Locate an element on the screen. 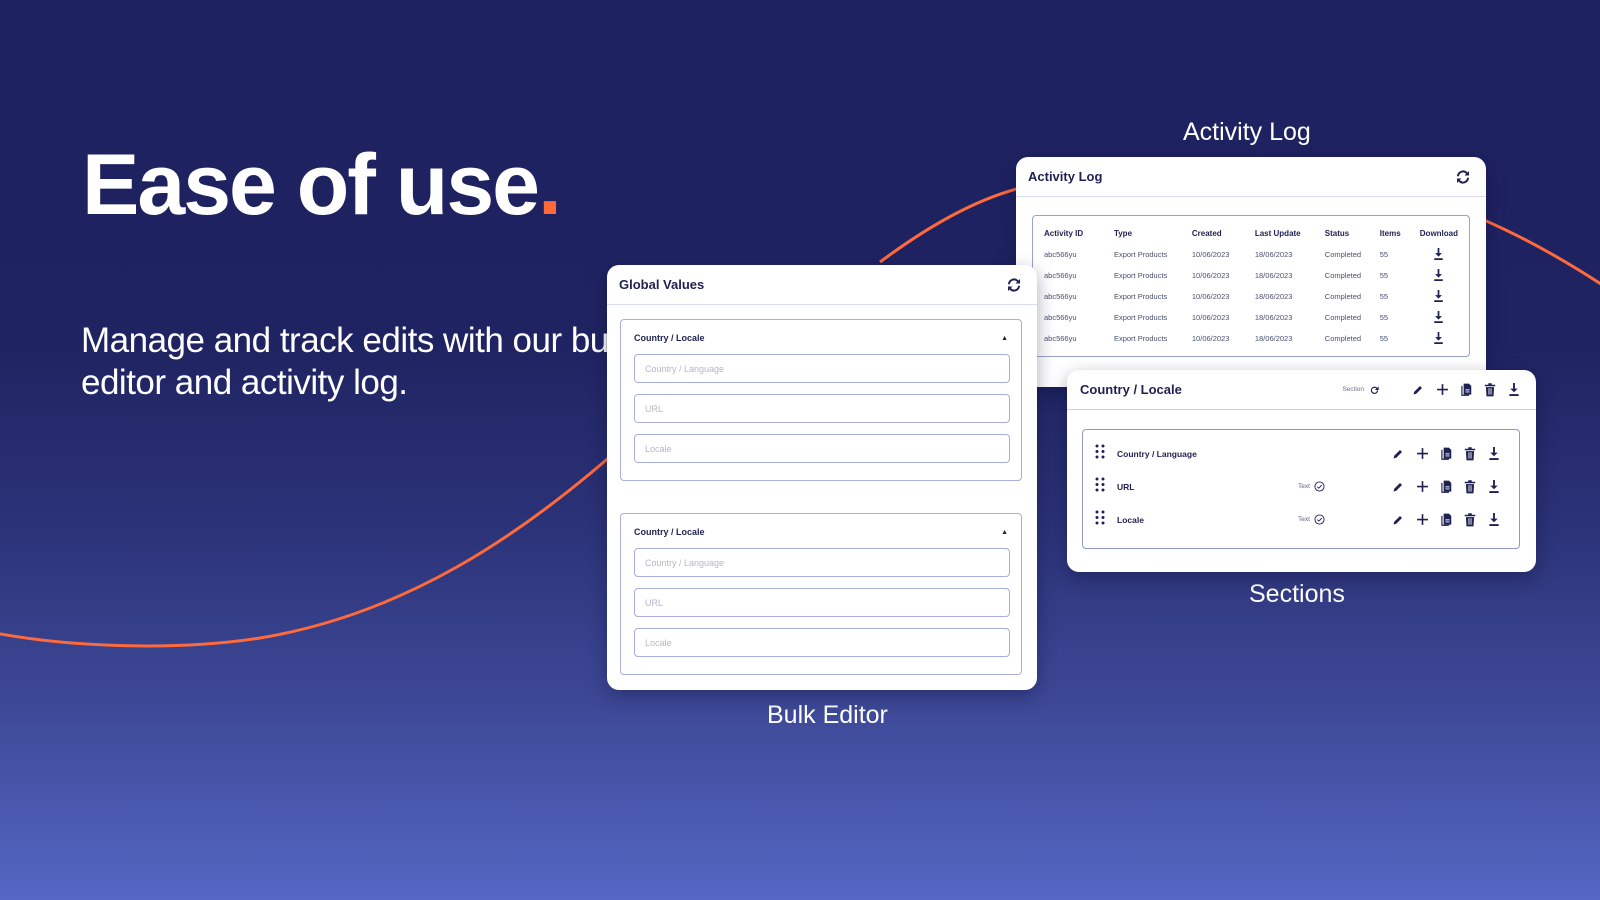 Image resolution: width=1600 pixels, height=900 pixels. caption-sections: Sections is located at coordinates (1297, 594).